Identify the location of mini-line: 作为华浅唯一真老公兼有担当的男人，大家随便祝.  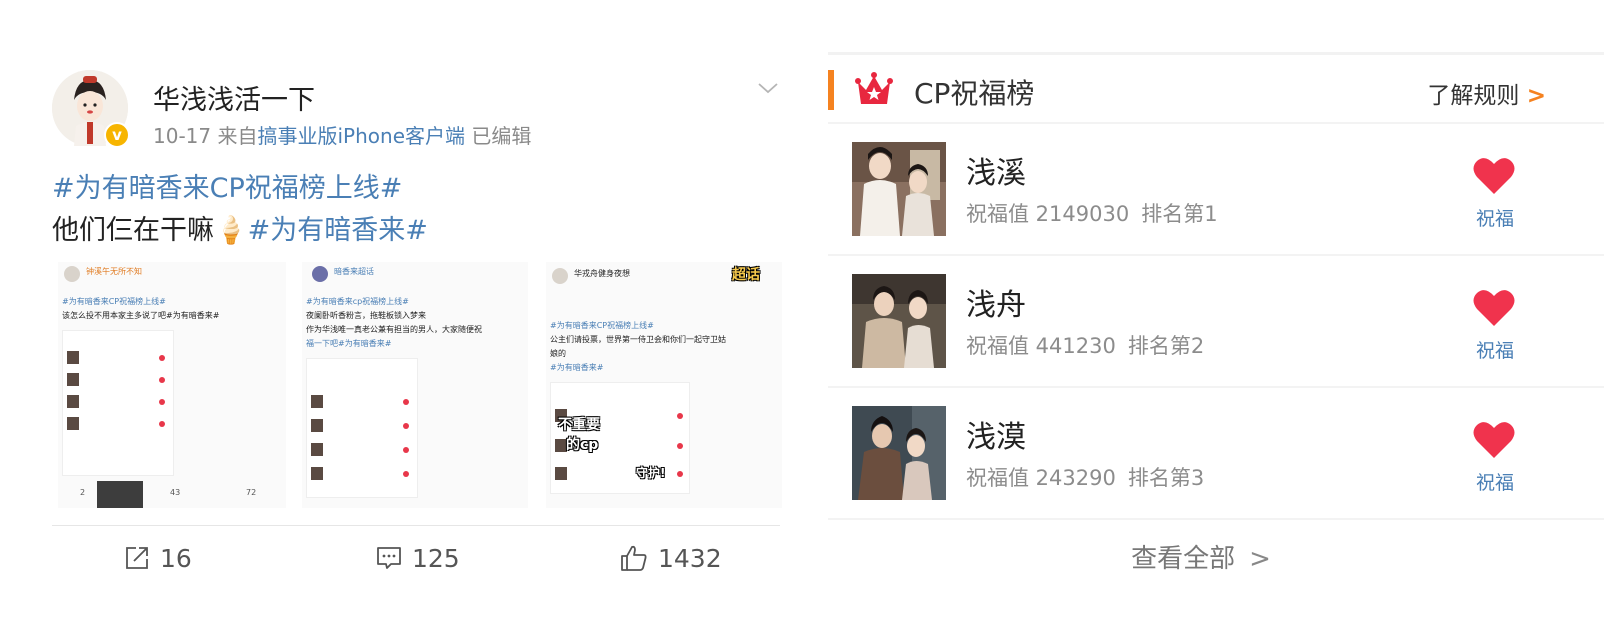
(394, 329).